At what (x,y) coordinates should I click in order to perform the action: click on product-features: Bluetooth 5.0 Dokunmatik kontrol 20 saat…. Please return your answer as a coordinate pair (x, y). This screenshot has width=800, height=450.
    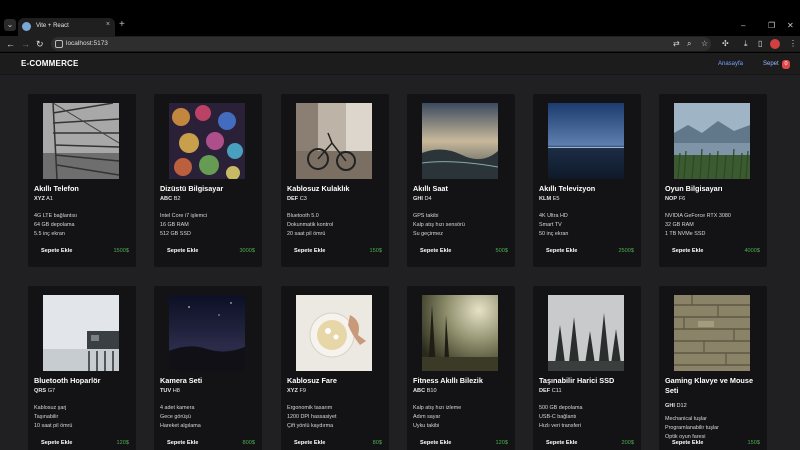
    Looking at the image, I should click on (336, 225).